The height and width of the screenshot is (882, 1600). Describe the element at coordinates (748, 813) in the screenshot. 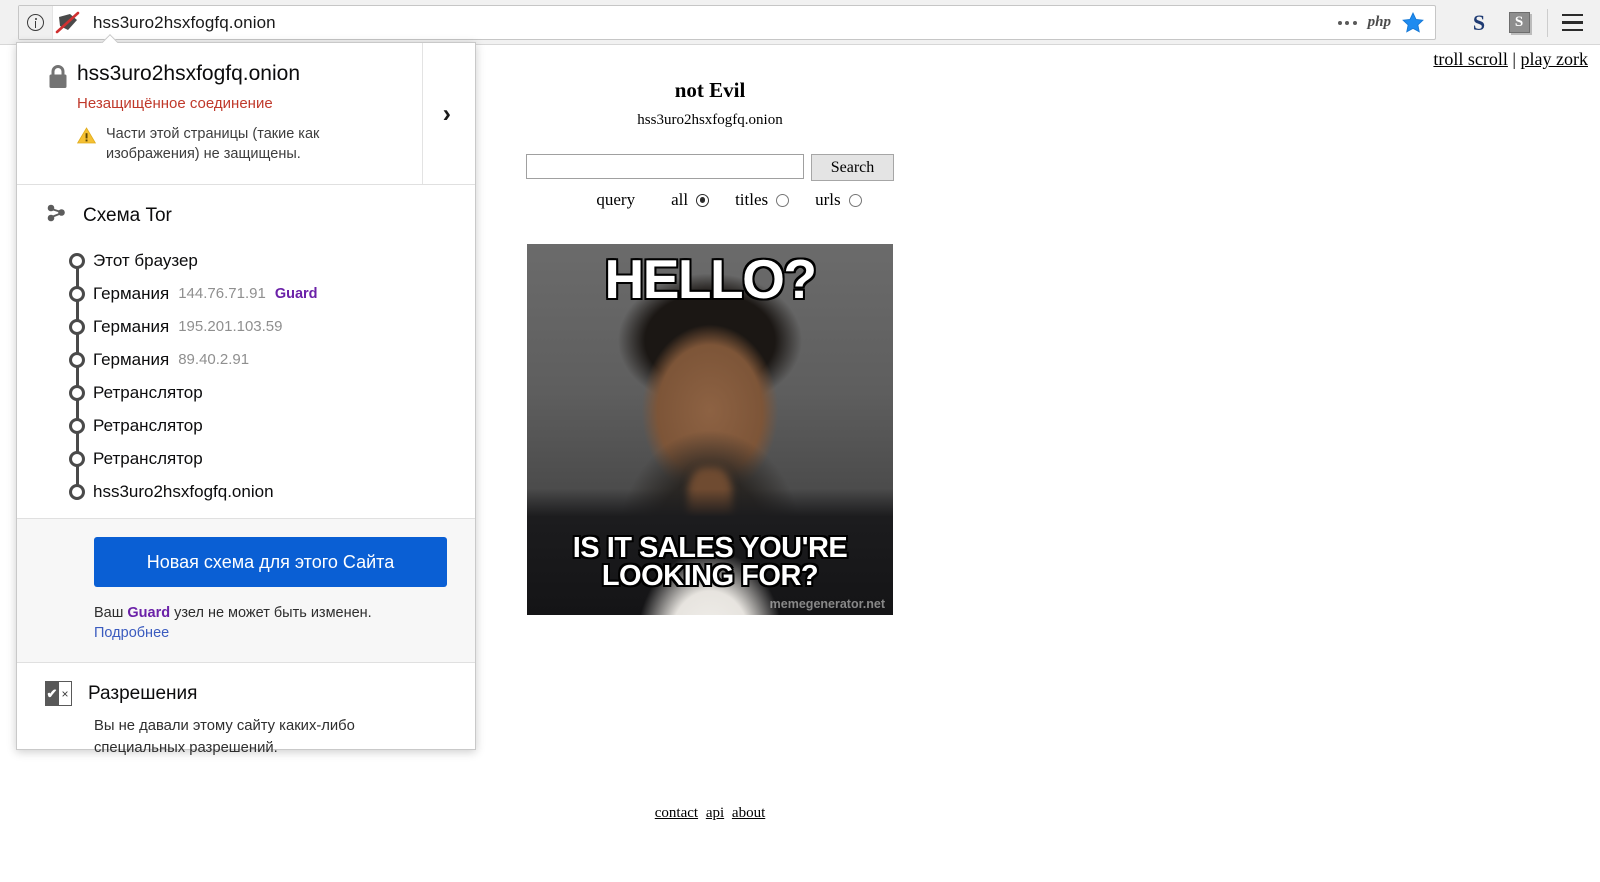

I see `footer-link-about: about` at that location.